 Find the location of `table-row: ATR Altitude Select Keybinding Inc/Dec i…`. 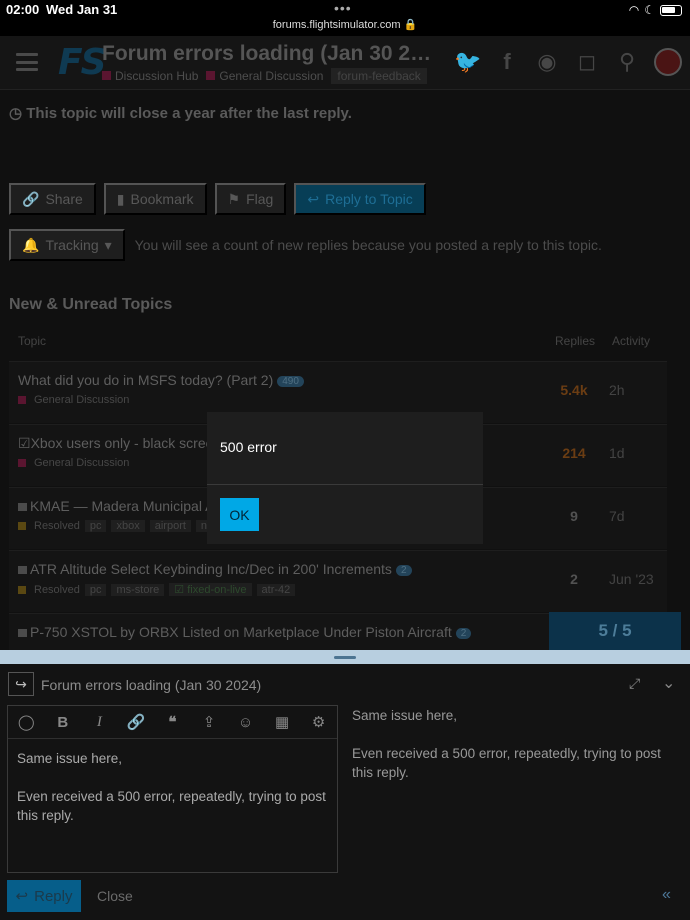

table-row: ATR Altitude Select Keybinding Inc/Dec i… is located at coordinates (338, 581).